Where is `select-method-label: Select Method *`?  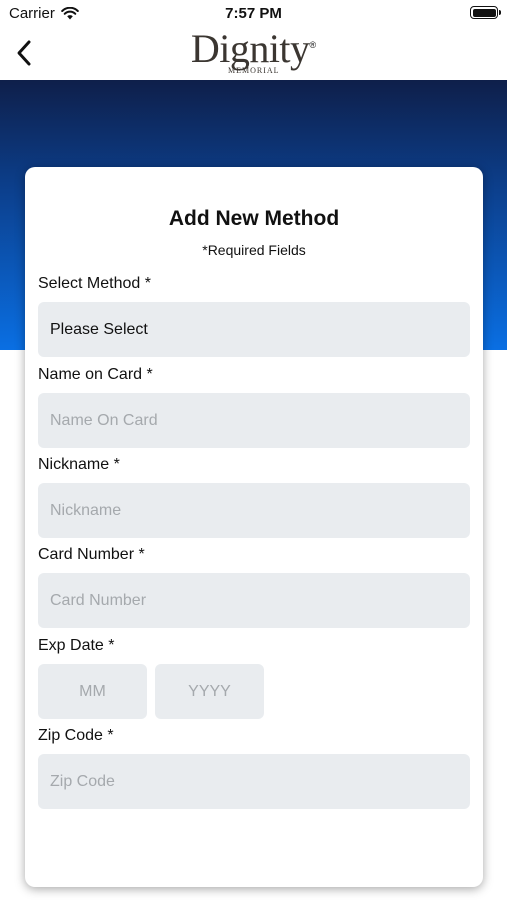 select-method-label: Select Method * is located at coordinates (94, 283).